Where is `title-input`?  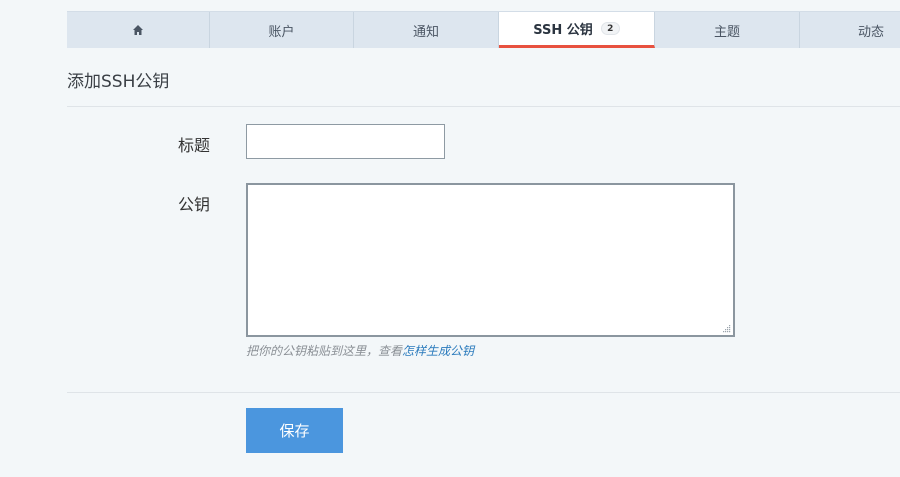
title-input is located at coordinates (345, 141).